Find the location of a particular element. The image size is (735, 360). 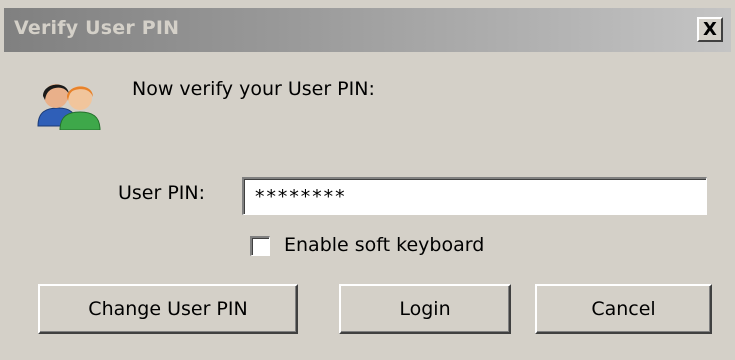

soft-keyboard-label: Enable soft keyboard is located at coordinates (384, 245).